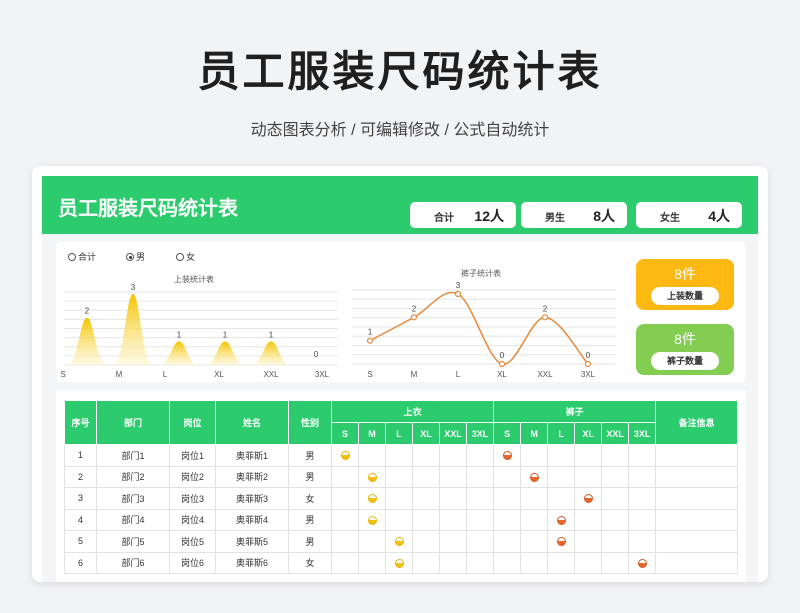  Describe the element at coordinates (185, 256) in the screenshot. I see `filter-option-female: 女` at that location.